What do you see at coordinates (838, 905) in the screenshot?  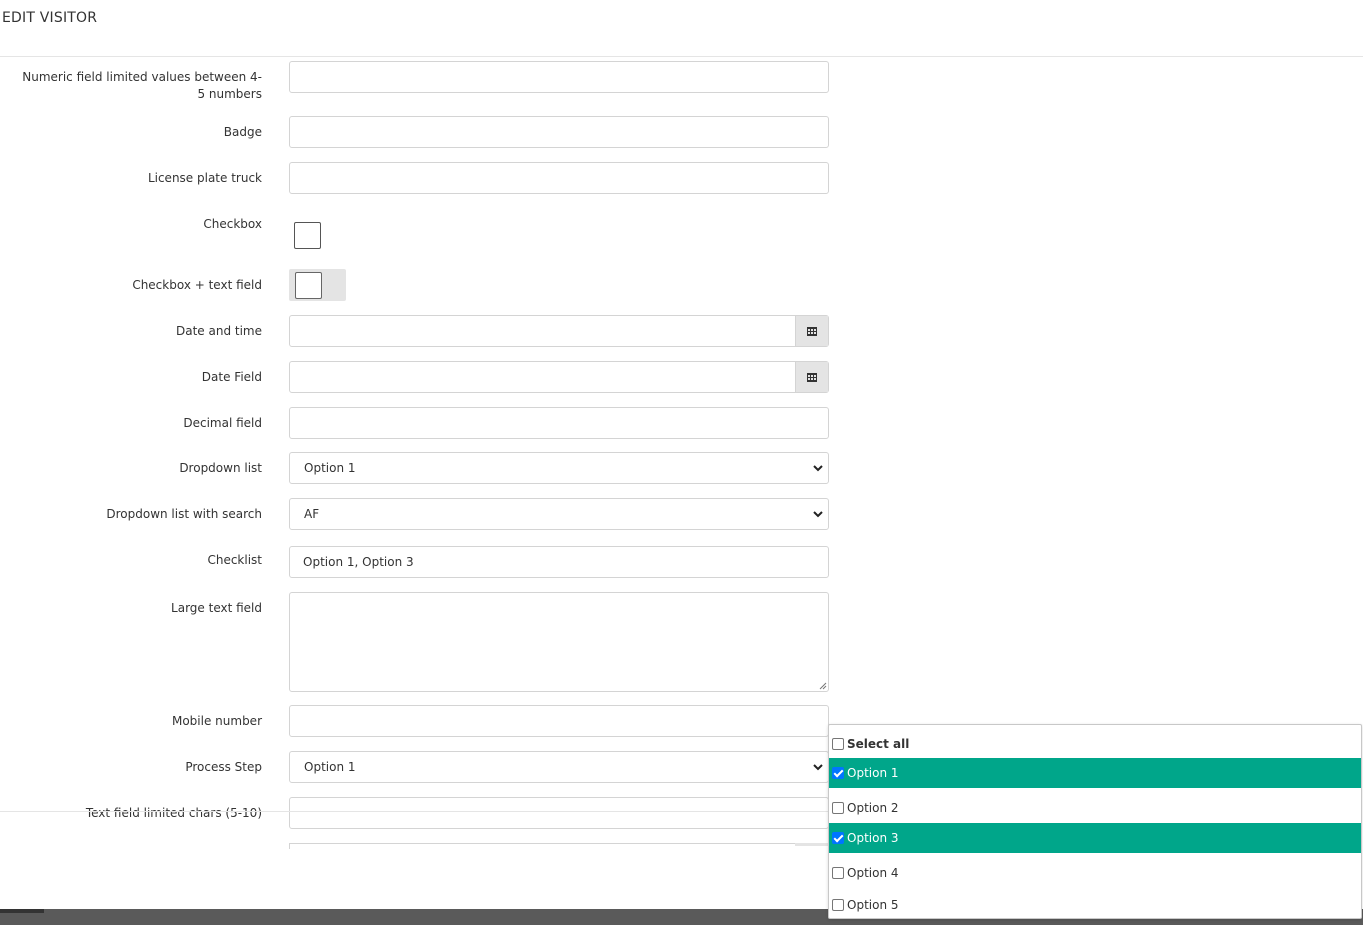 I see `option-5-checkbox` at bounding box center [838, 905].